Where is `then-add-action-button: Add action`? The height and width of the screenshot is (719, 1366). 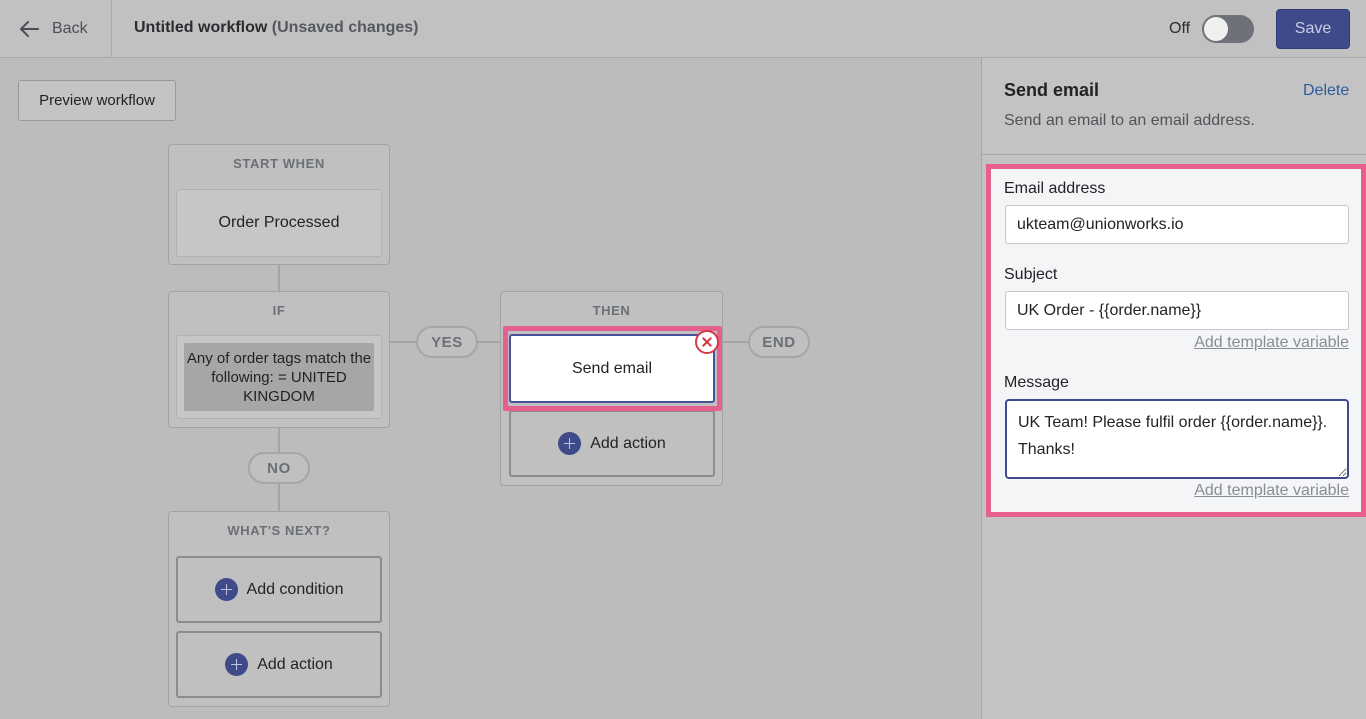
then-add-action-button: Add action is located at coordinates (612, 443).